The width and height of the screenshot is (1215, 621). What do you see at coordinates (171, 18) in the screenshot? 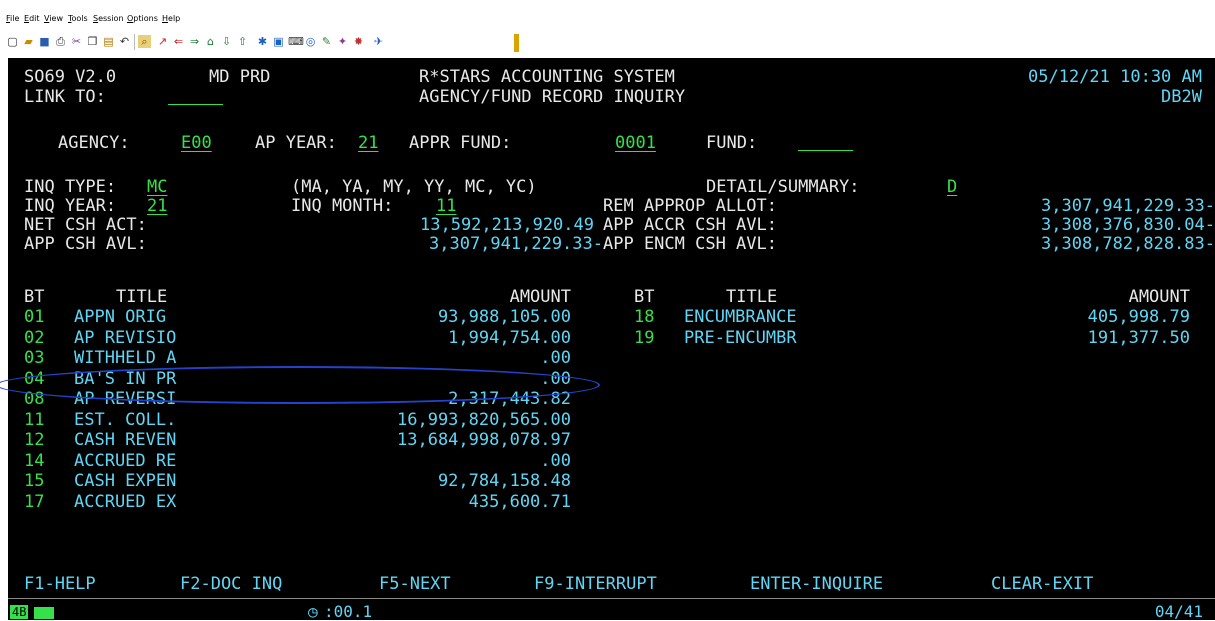
I see `menu-help: Help` at bounding box center [171, 18].